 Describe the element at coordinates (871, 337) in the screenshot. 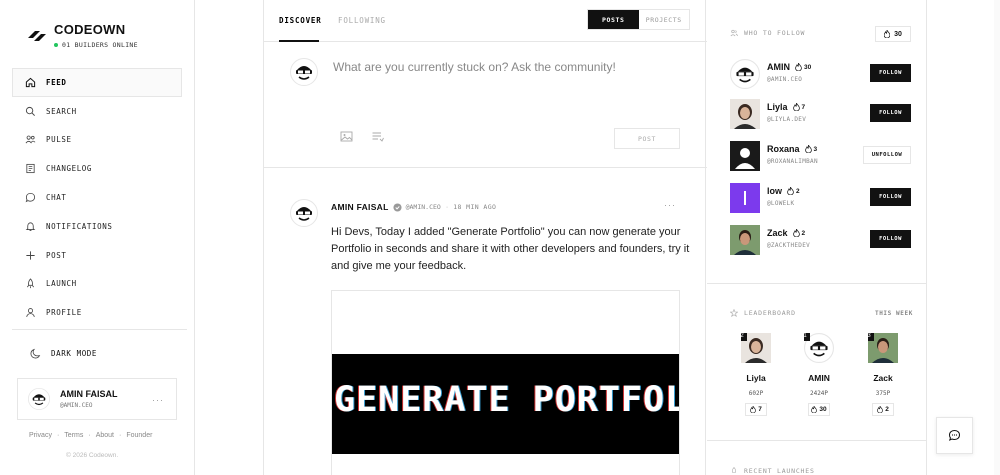

I see `rank-badge: 3` at that location.